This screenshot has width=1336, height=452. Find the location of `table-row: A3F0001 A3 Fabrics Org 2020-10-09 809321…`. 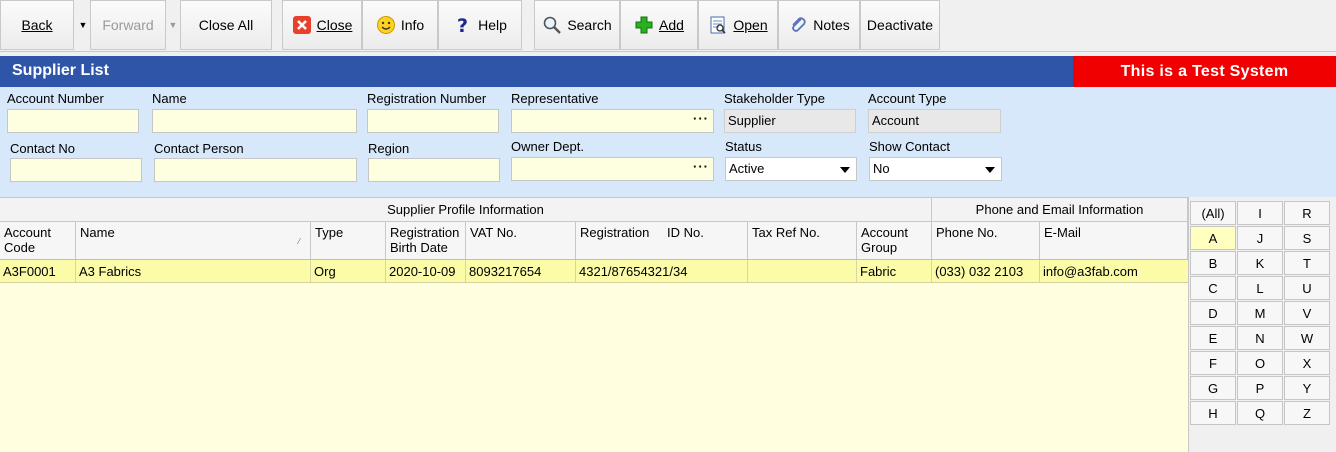

table-row: A3F0001 A3 Fabrics Org 2020-10-09 809321… is located at coordinates (594, 271).